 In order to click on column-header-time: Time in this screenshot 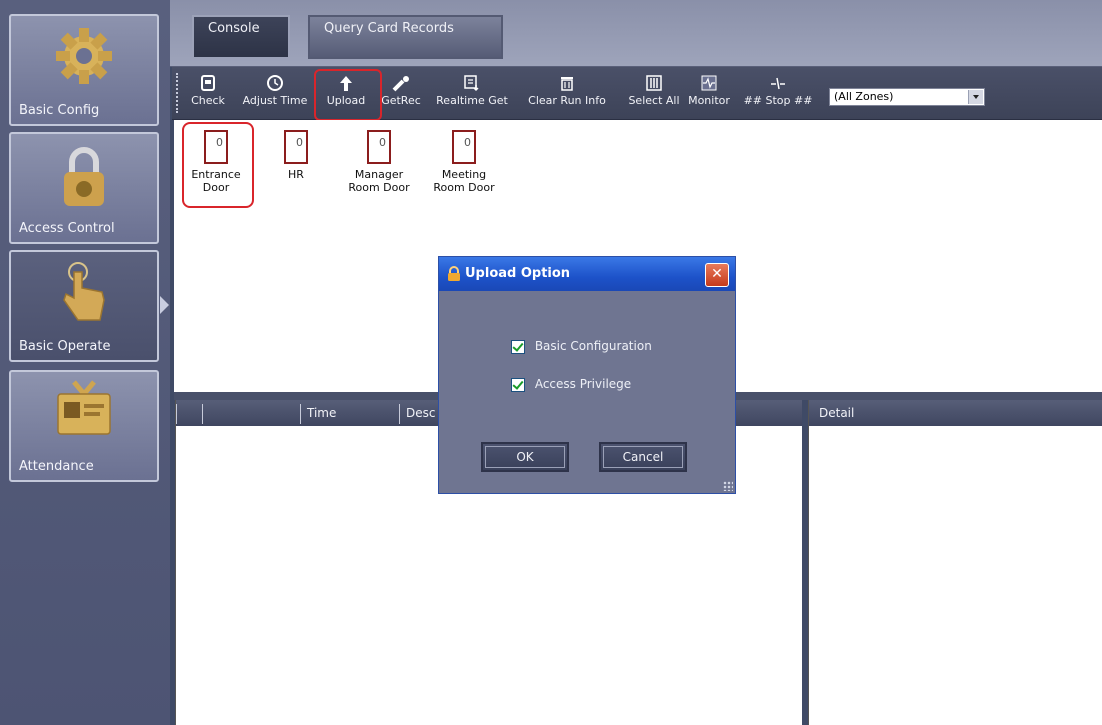, I will do `click(348, 414)`.